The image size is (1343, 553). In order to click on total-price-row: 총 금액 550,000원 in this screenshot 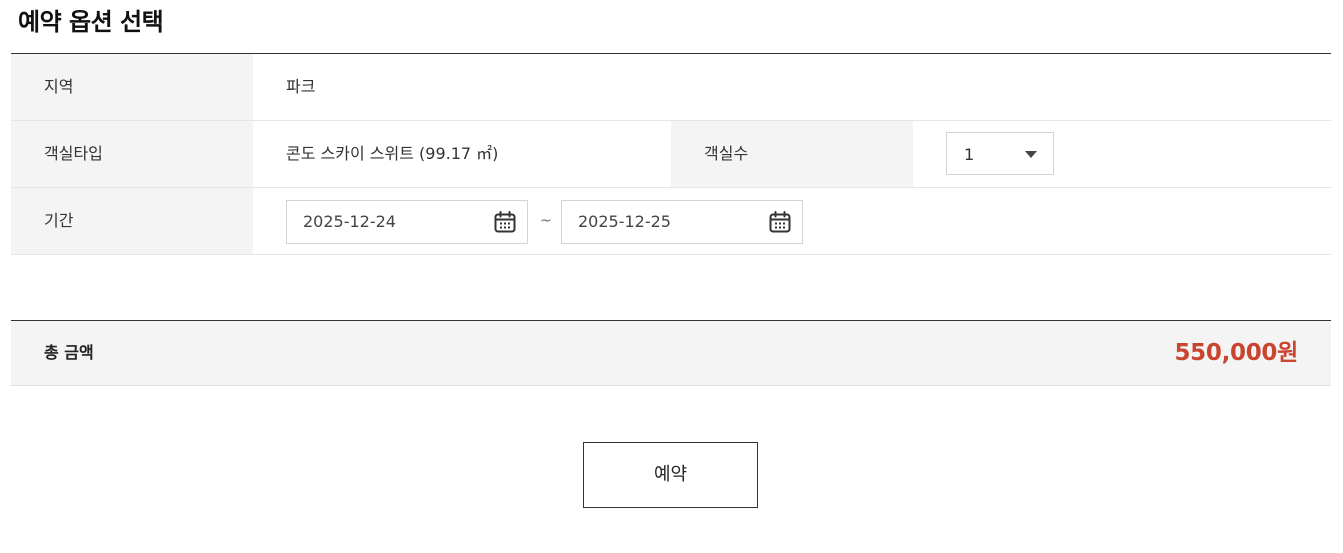, I will do `click(671, 353)`.